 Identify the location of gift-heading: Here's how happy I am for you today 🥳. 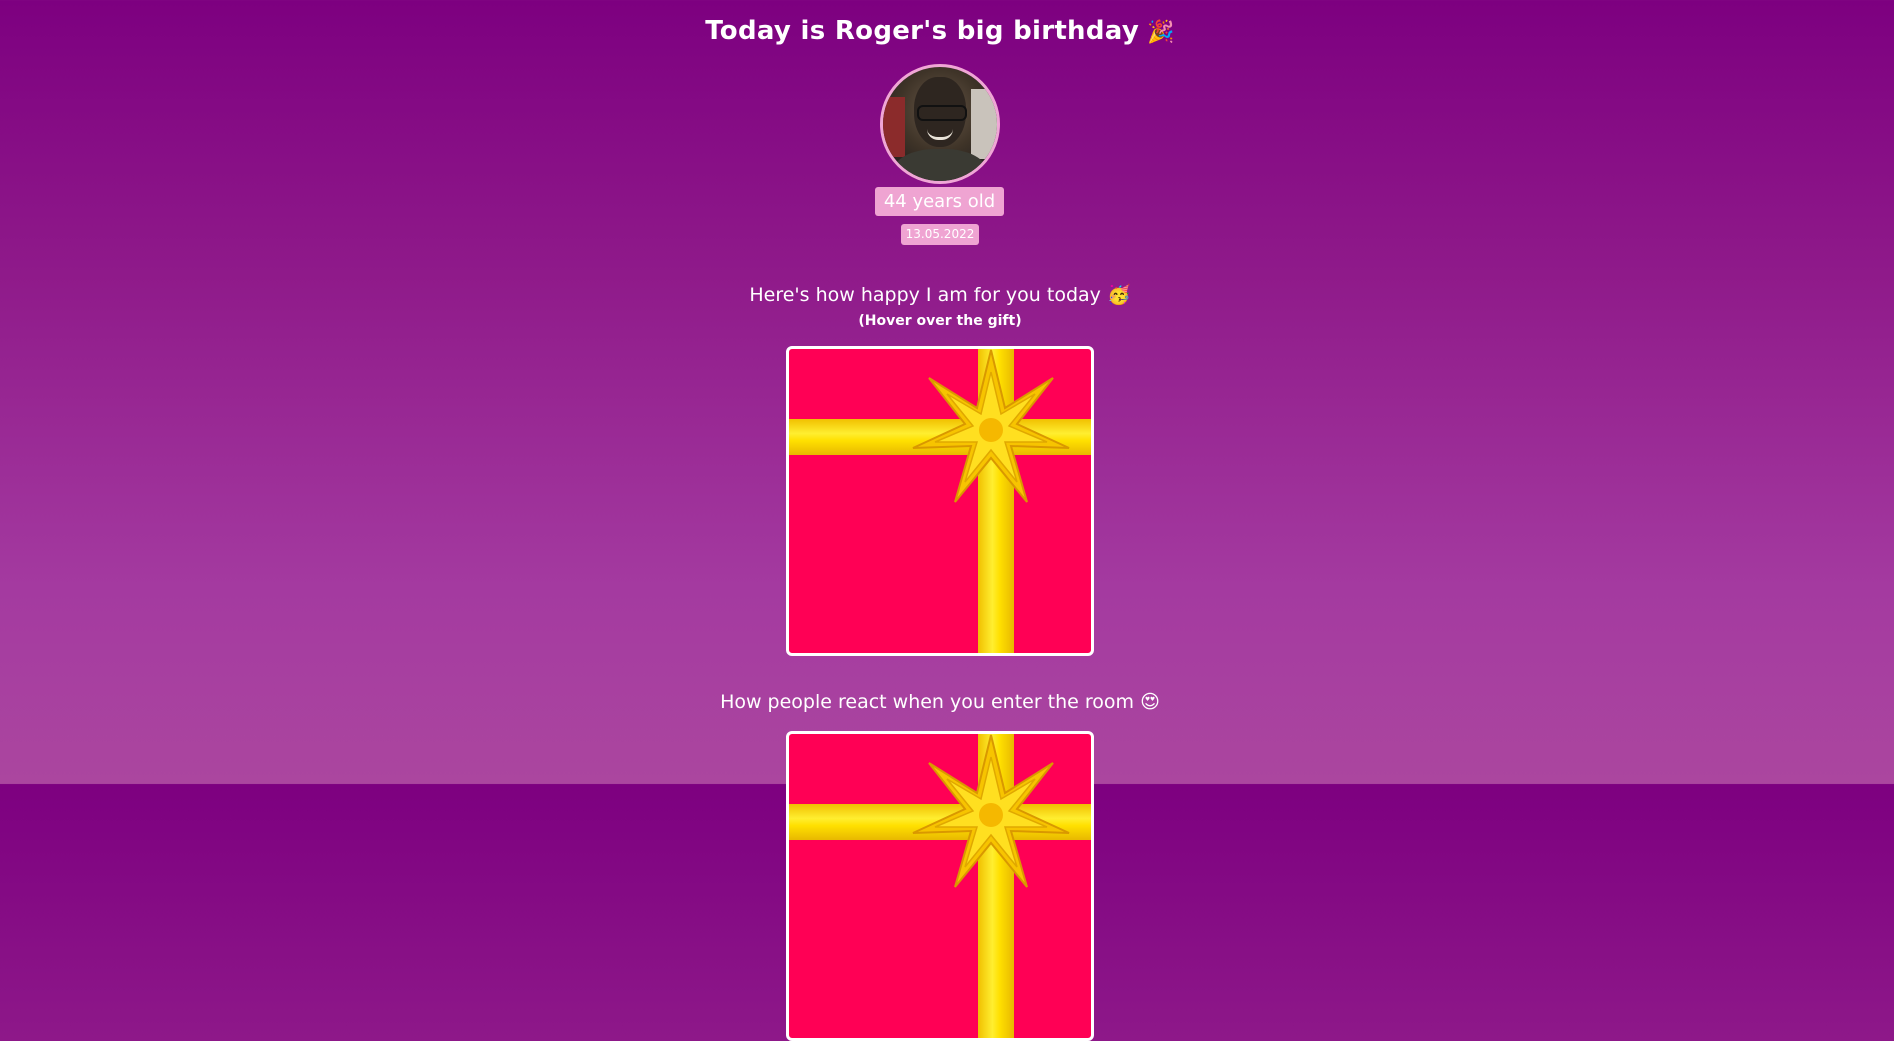
(940, 294).